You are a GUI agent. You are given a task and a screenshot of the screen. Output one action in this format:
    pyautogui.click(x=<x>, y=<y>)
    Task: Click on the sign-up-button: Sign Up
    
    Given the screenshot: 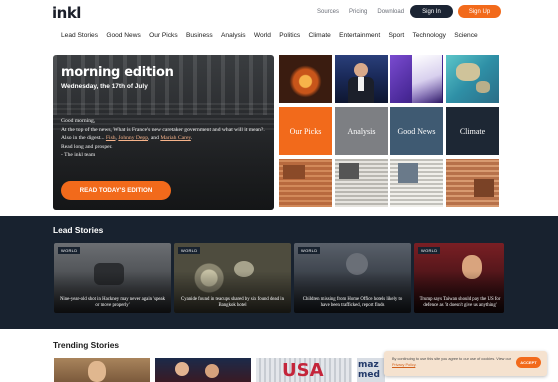 What is the action you would take?
    pyautogui.click(x=479, y=11)
    